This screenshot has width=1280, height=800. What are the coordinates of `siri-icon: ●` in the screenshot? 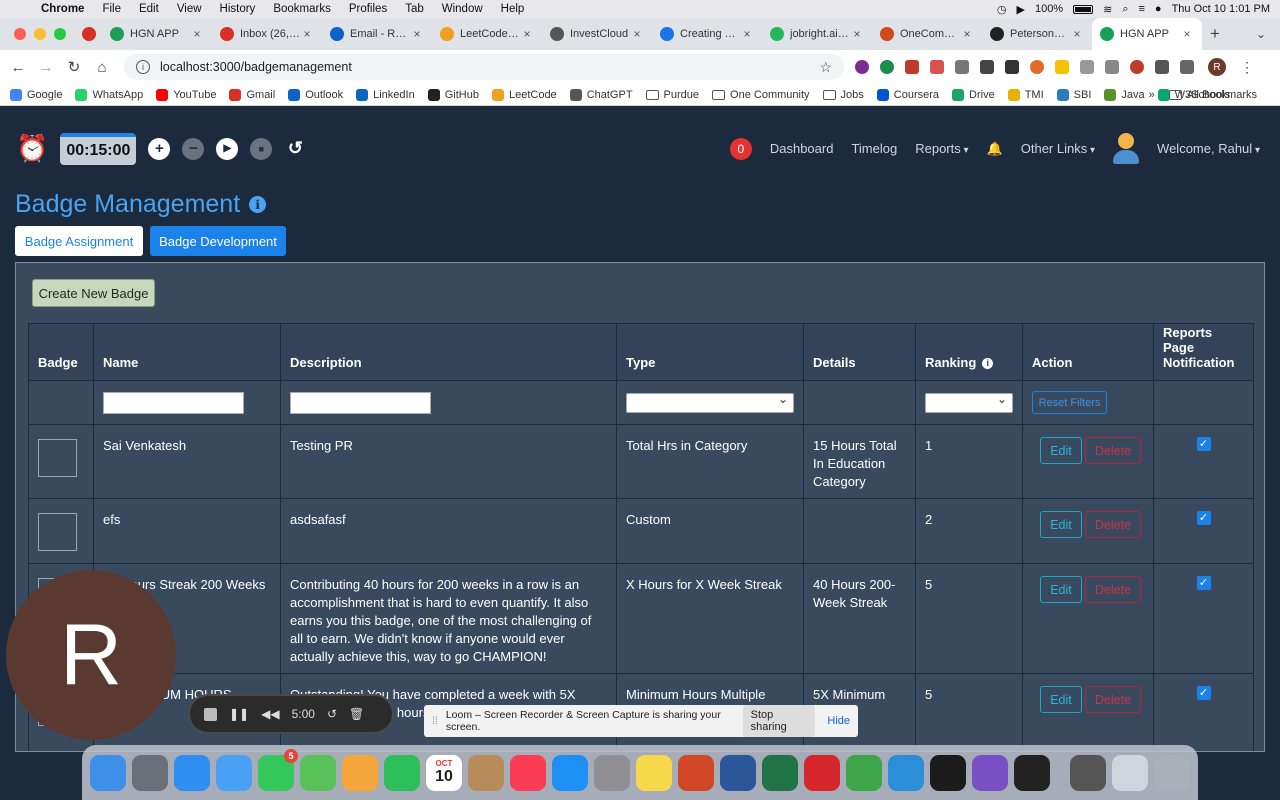 It's located at (1158, 9).